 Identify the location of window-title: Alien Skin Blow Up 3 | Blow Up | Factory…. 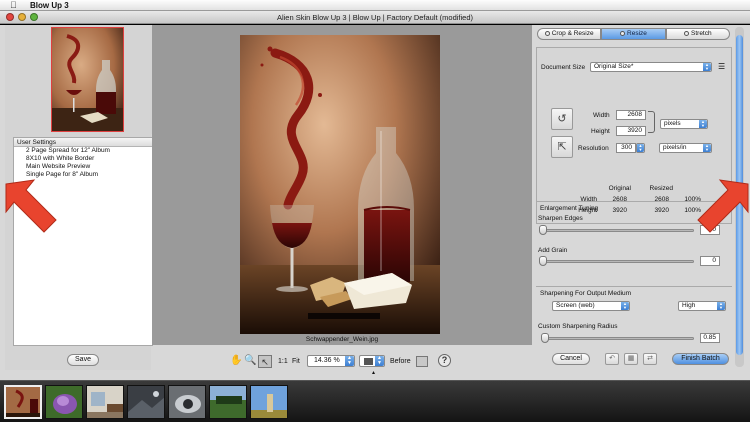
(375, 17).